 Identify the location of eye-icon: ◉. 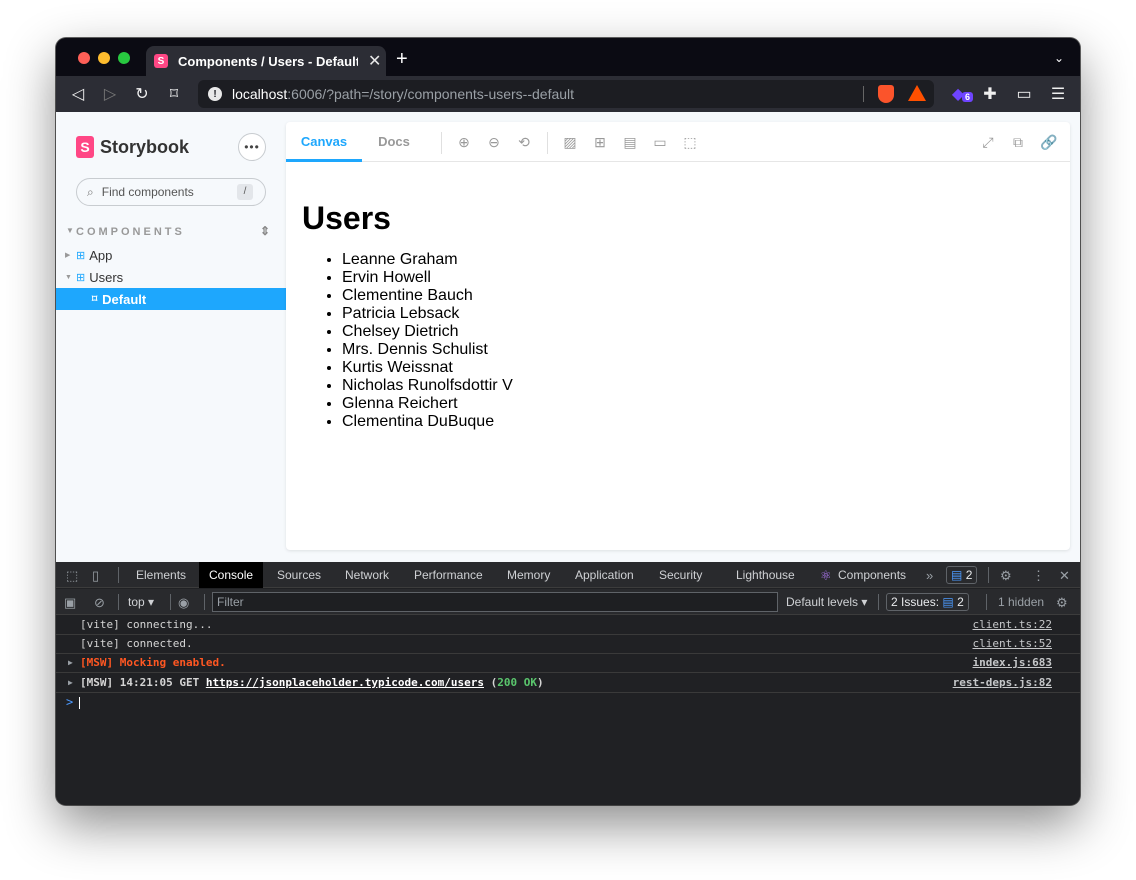
(183, 603).